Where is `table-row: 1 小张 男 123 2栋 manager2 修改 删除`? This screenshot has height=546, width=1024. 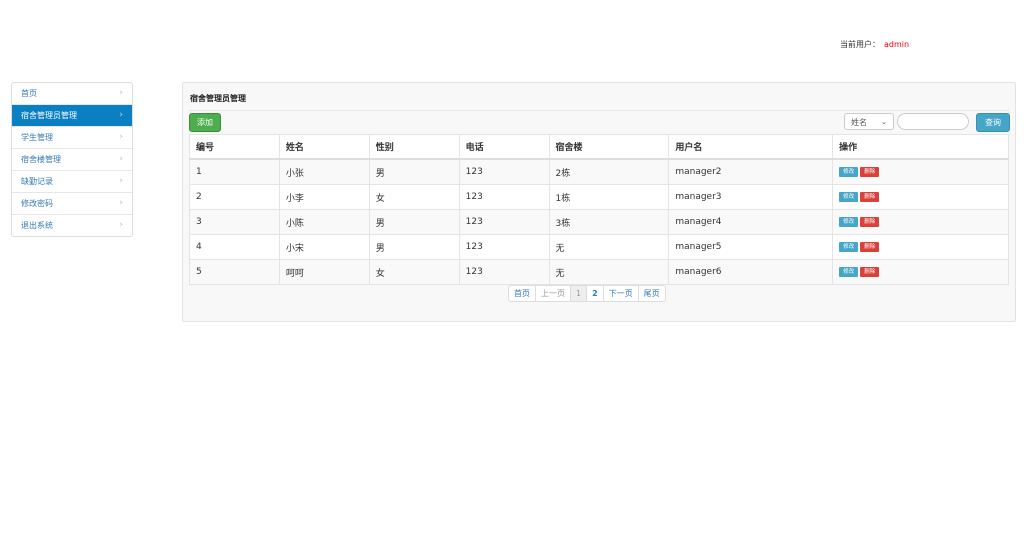
table-row: 1 小张 男 123 2栋 manager2 修改 删除 is located at coordinates (599, 171).